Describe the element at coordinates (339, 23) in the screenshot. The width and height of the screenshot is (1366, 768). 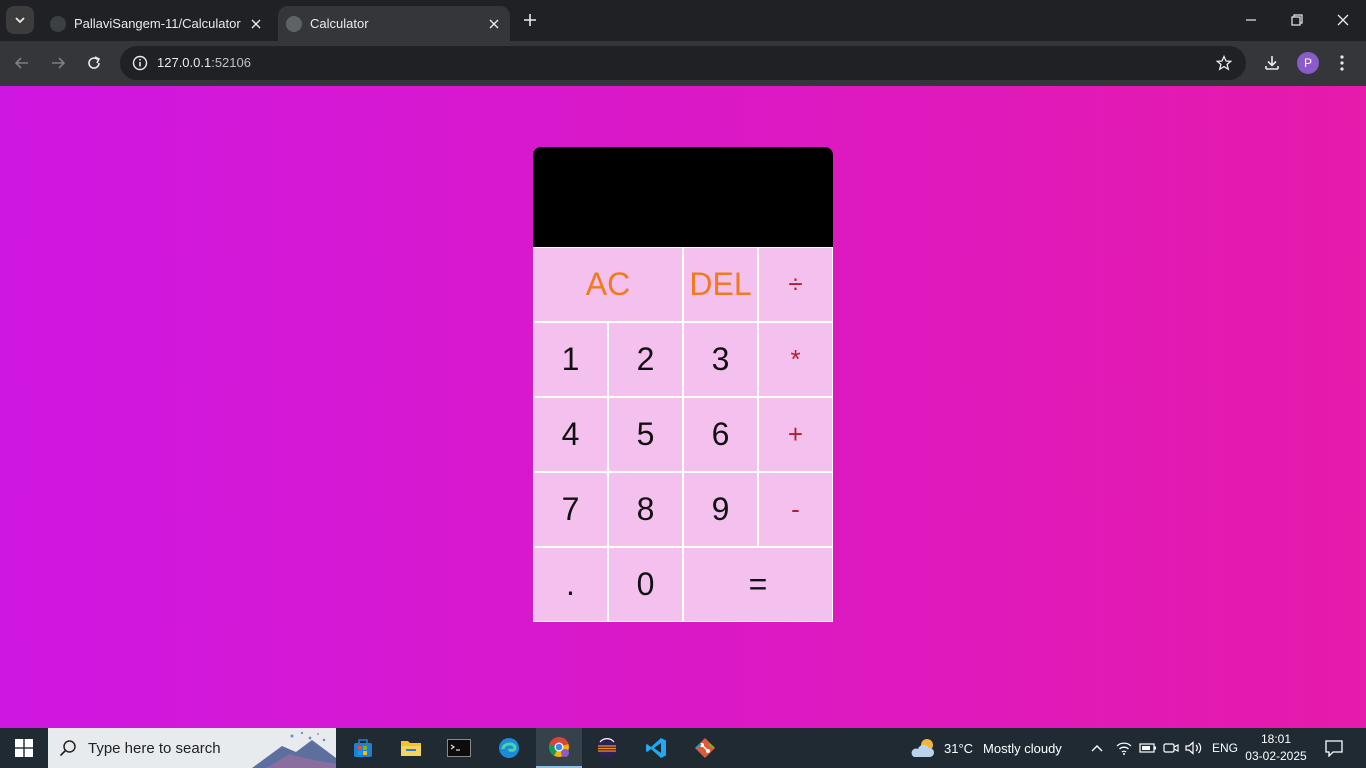
I see `tab-title: Calculator` at that location.